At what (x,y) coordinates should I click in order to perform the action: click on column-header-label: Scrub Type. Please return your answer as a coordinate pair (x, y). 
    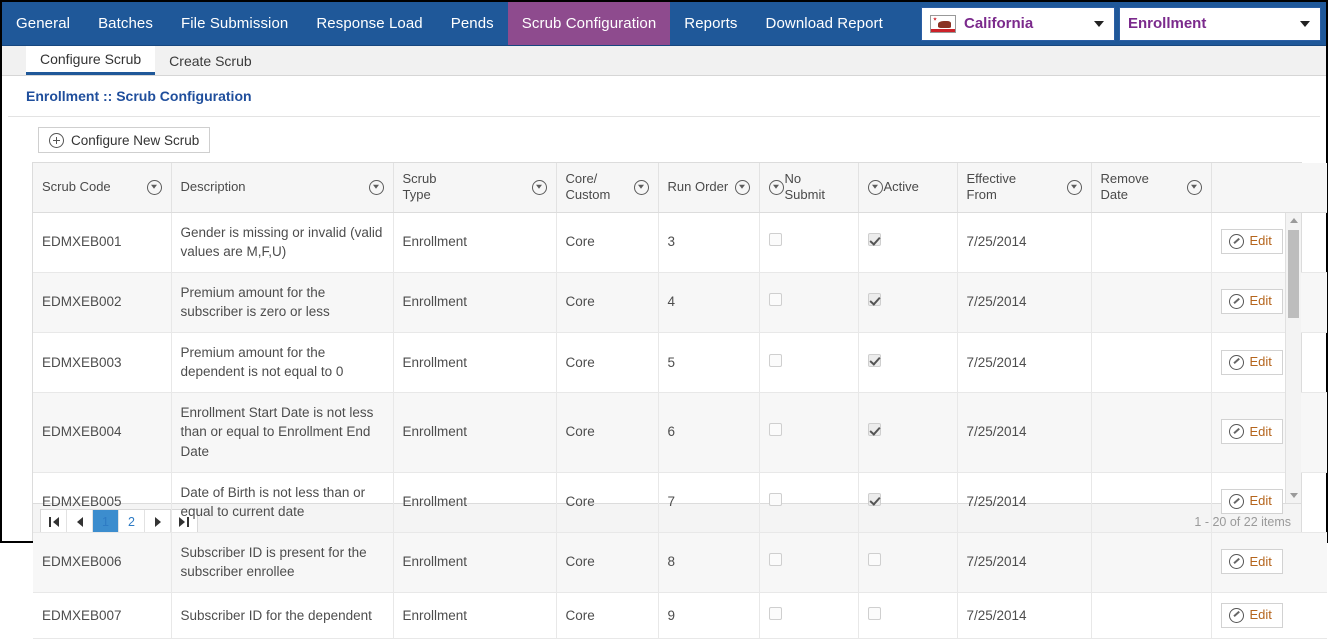
    Looking at the image, I should click on (419, 187).